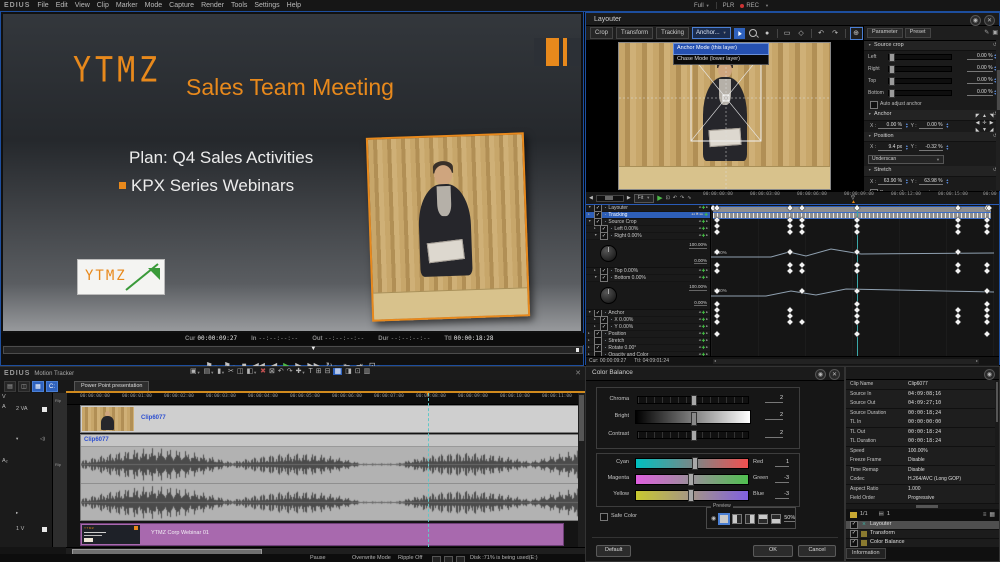 The height and width of the screenshot is (562, 1000). Describe the element at coordinates (272, 371) in the screenshot. I see `ripple-delete-icon: ⊠` at that location.